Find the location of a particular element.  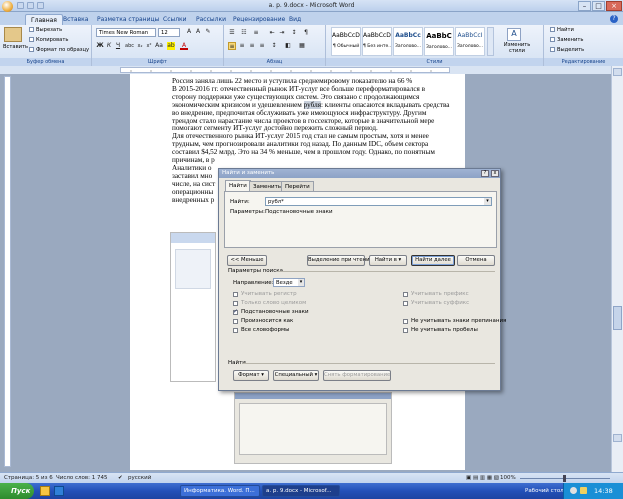

network-icon is located at coordinates (583, 490).